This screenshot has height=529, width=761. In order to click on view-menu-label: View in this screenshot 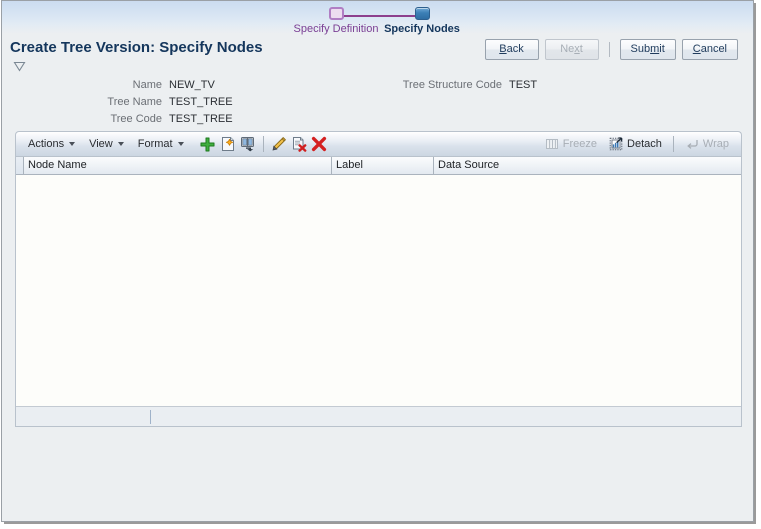, I will do `click(101, 143)`.